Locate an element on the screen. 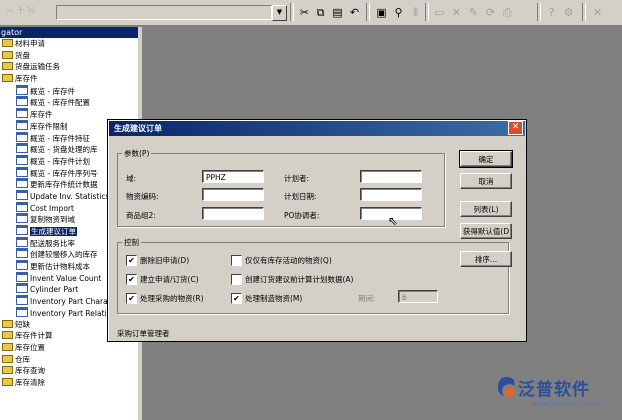  toolbar-combo-input is located at coordinates (164, 12).